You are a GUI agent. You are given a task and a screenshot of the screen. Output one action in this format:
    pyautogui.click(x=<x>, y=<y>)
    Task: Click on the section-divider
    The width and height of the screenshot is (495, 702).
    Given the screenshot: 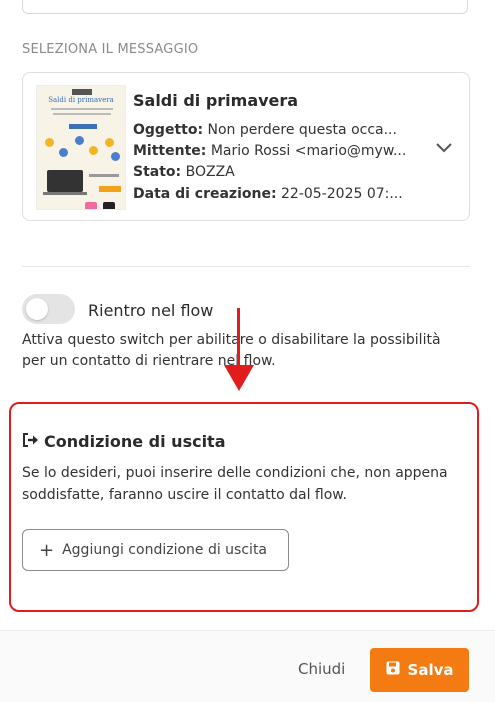 What is the action you would take?
    pyautogui.click(x=246, y=266)
    